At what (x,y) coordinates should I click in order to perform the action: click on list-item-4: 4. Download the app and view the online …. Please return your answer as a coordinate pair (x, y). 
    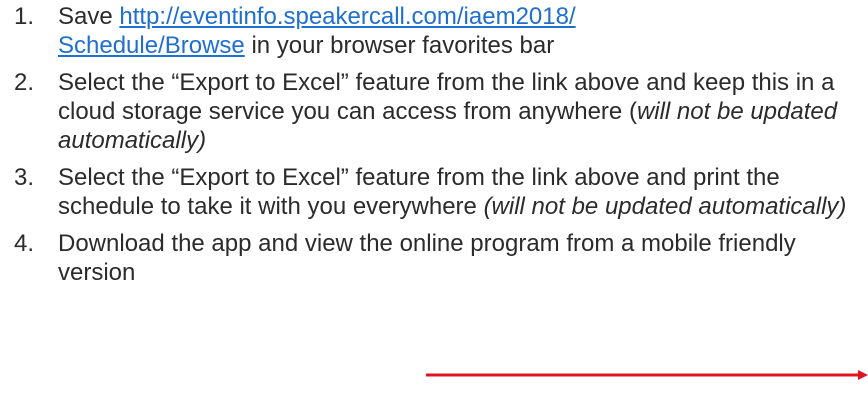
    Looking at the image, I should click on (439, 258).